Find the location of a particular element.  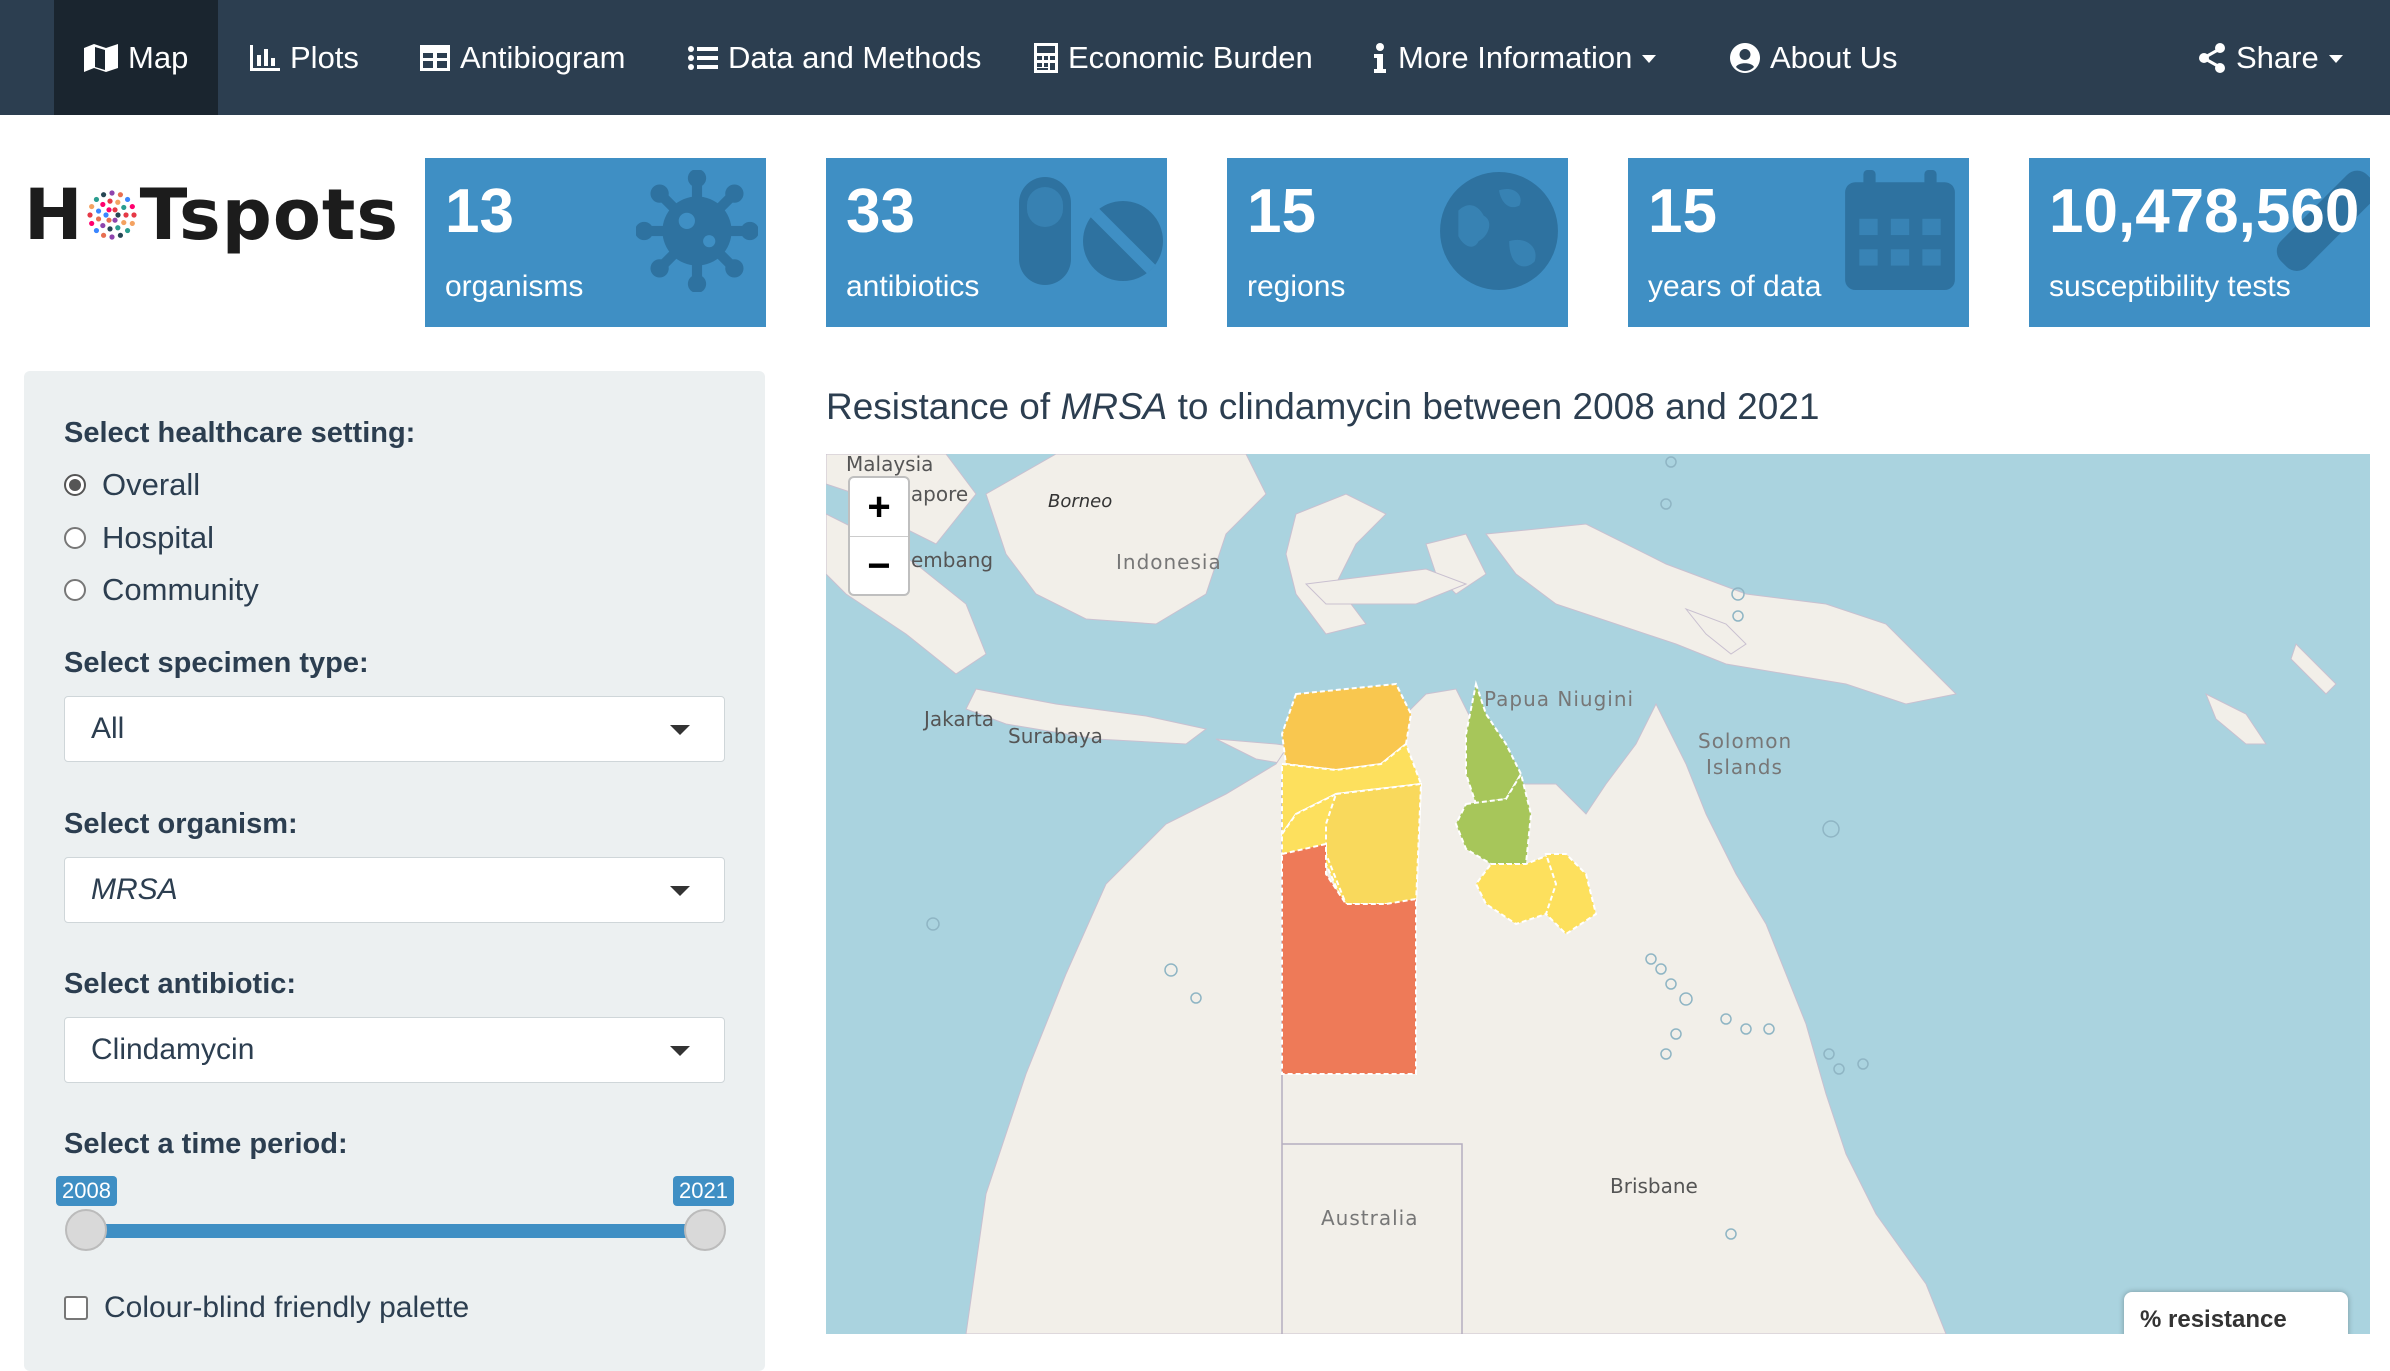

value-box-years: 15 years of data is located at coordinates (1798, 242).